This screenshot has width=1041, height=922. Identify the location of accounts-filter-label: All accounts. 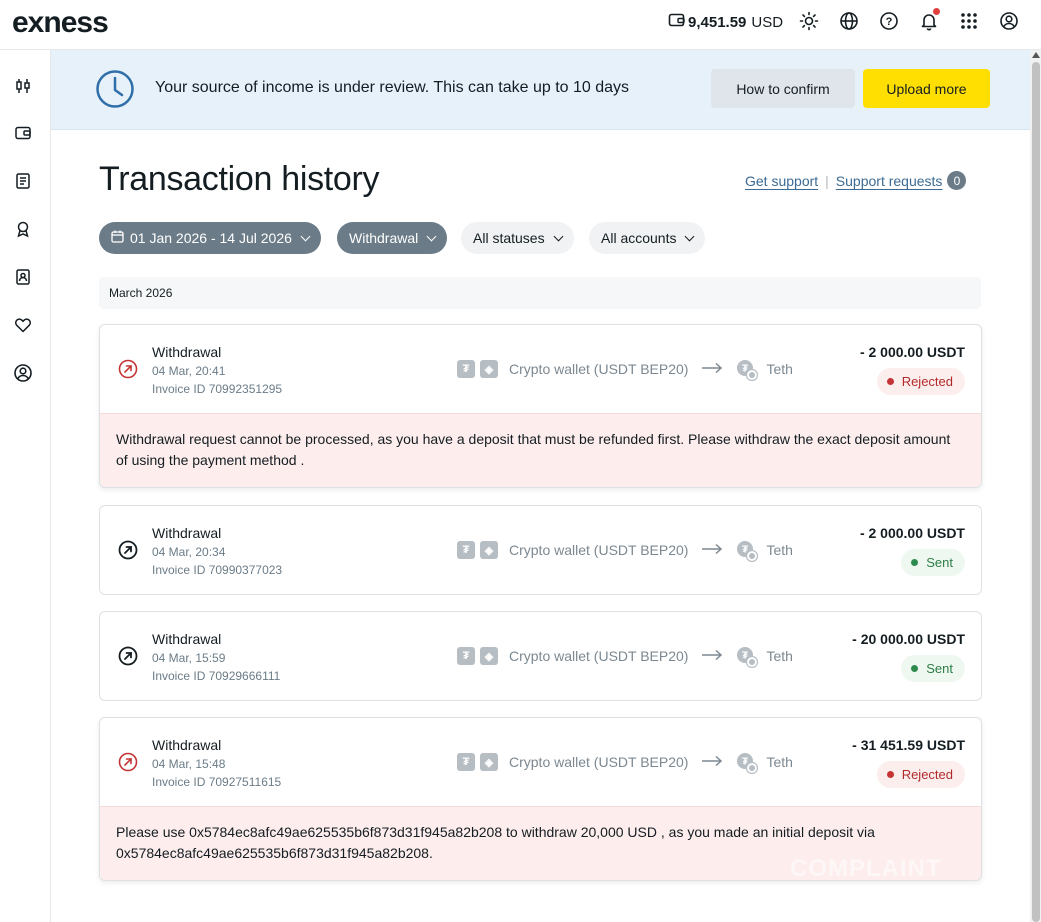
(639, 238).